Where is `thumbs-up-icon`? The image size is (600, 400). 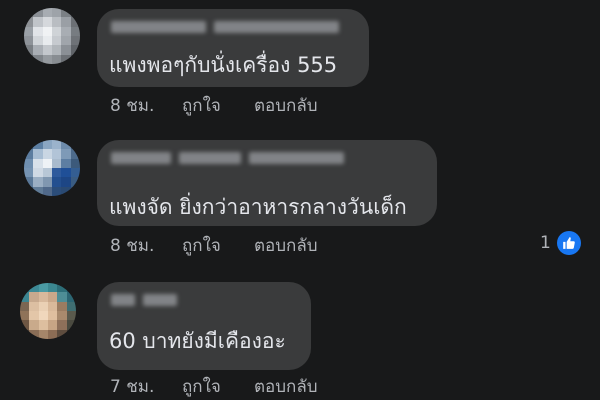
thumbs-up-icon is located at coordinates (568, 243).